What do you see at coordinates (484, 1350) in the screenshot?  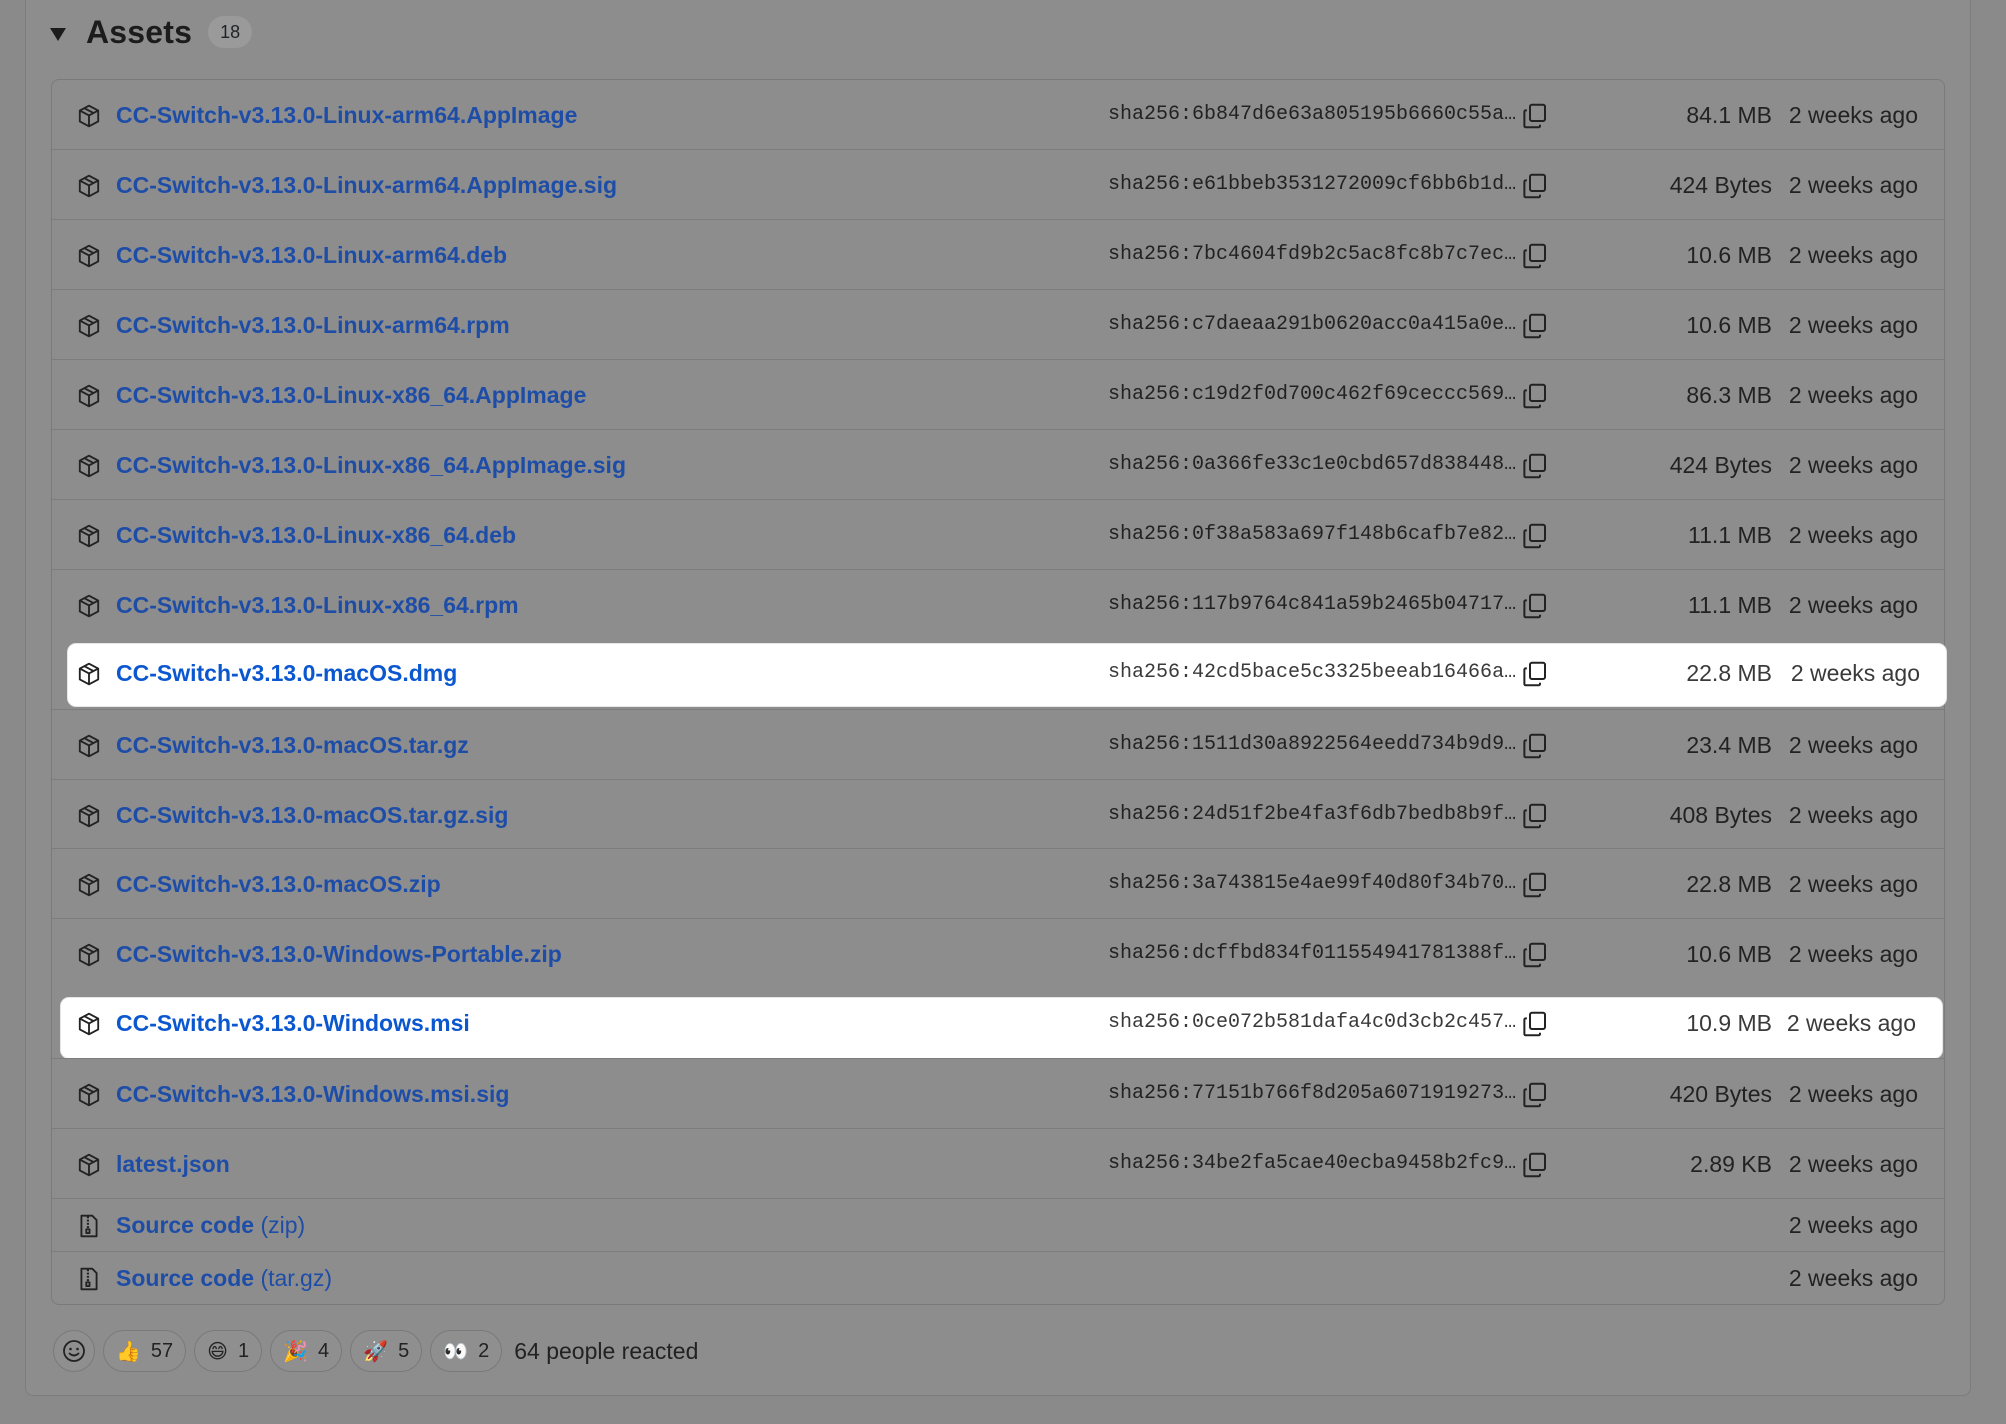 I see `reaction-count: 2` at bounding box center [484, 1350].